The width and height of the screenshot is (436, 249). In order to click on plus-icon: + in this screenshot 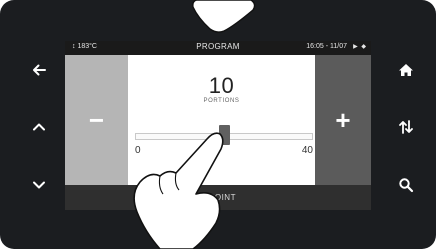, I will do `click(343, 119)`.